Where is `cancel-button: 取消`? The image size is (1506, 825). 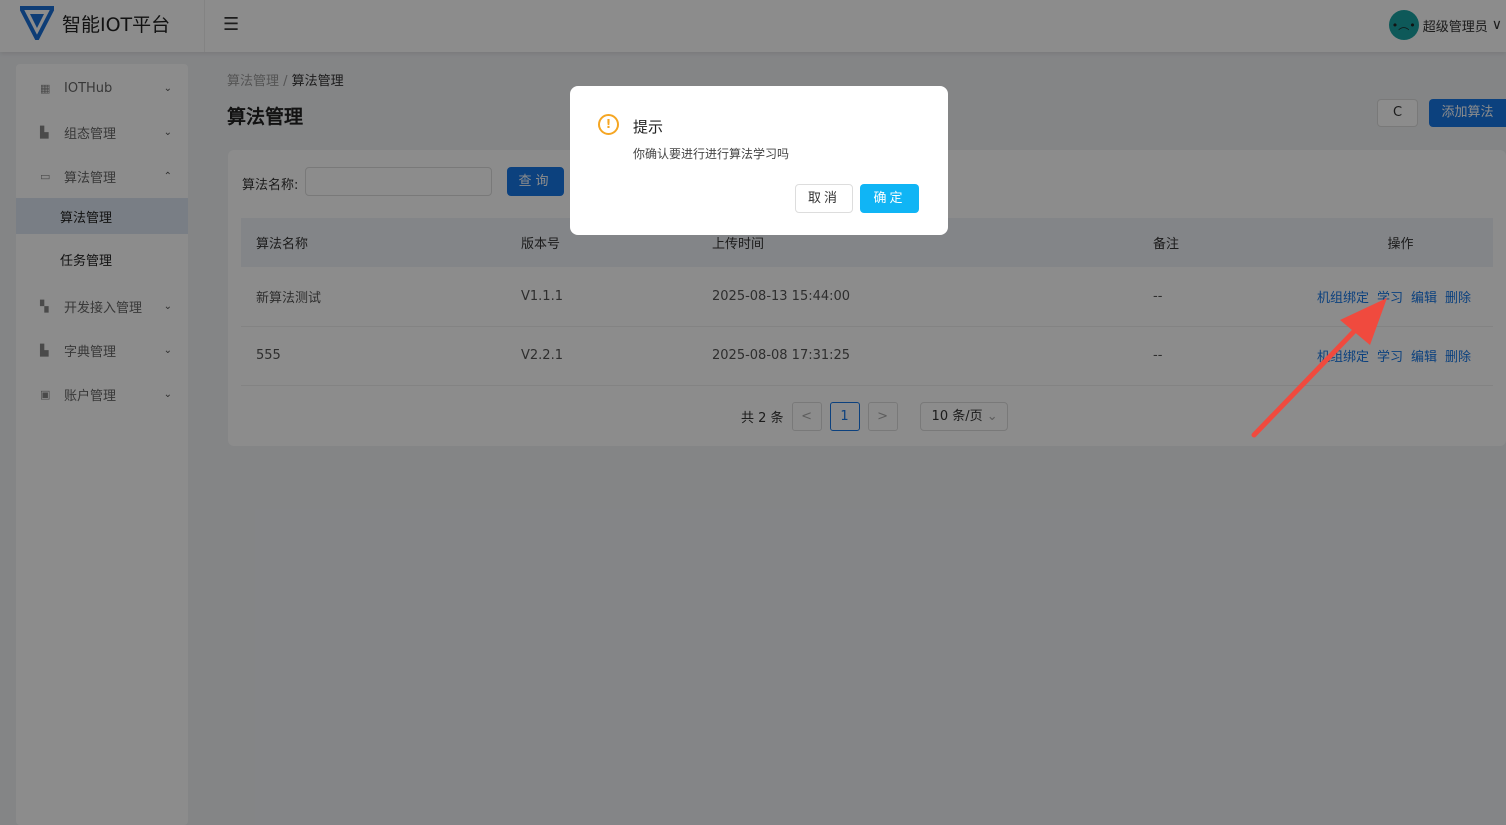 cancel-button: 取消 is located at coordinates (824, 198).